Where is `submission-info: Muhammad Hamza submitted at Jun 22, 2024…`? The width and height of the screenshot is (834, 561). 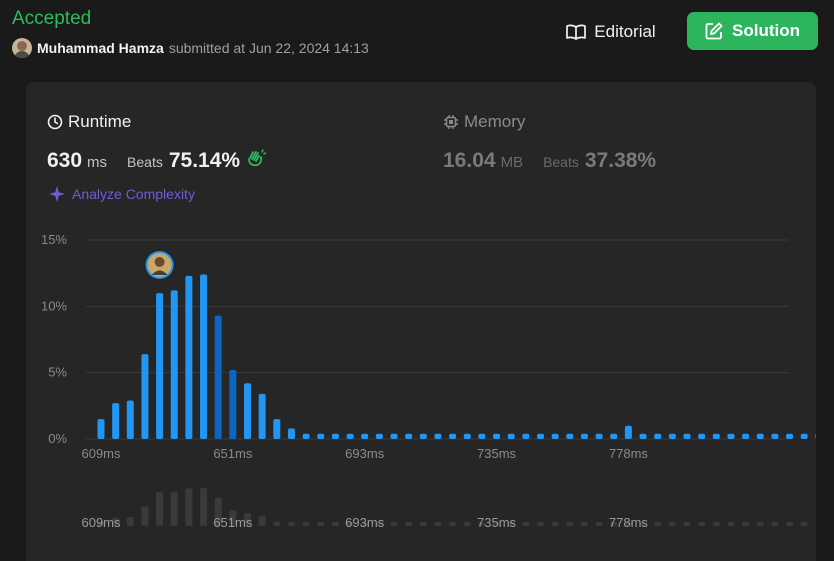
submission-info: Muhammad Hamza submitted at Jun 22, 2024… is located at coordinates (190, 48).